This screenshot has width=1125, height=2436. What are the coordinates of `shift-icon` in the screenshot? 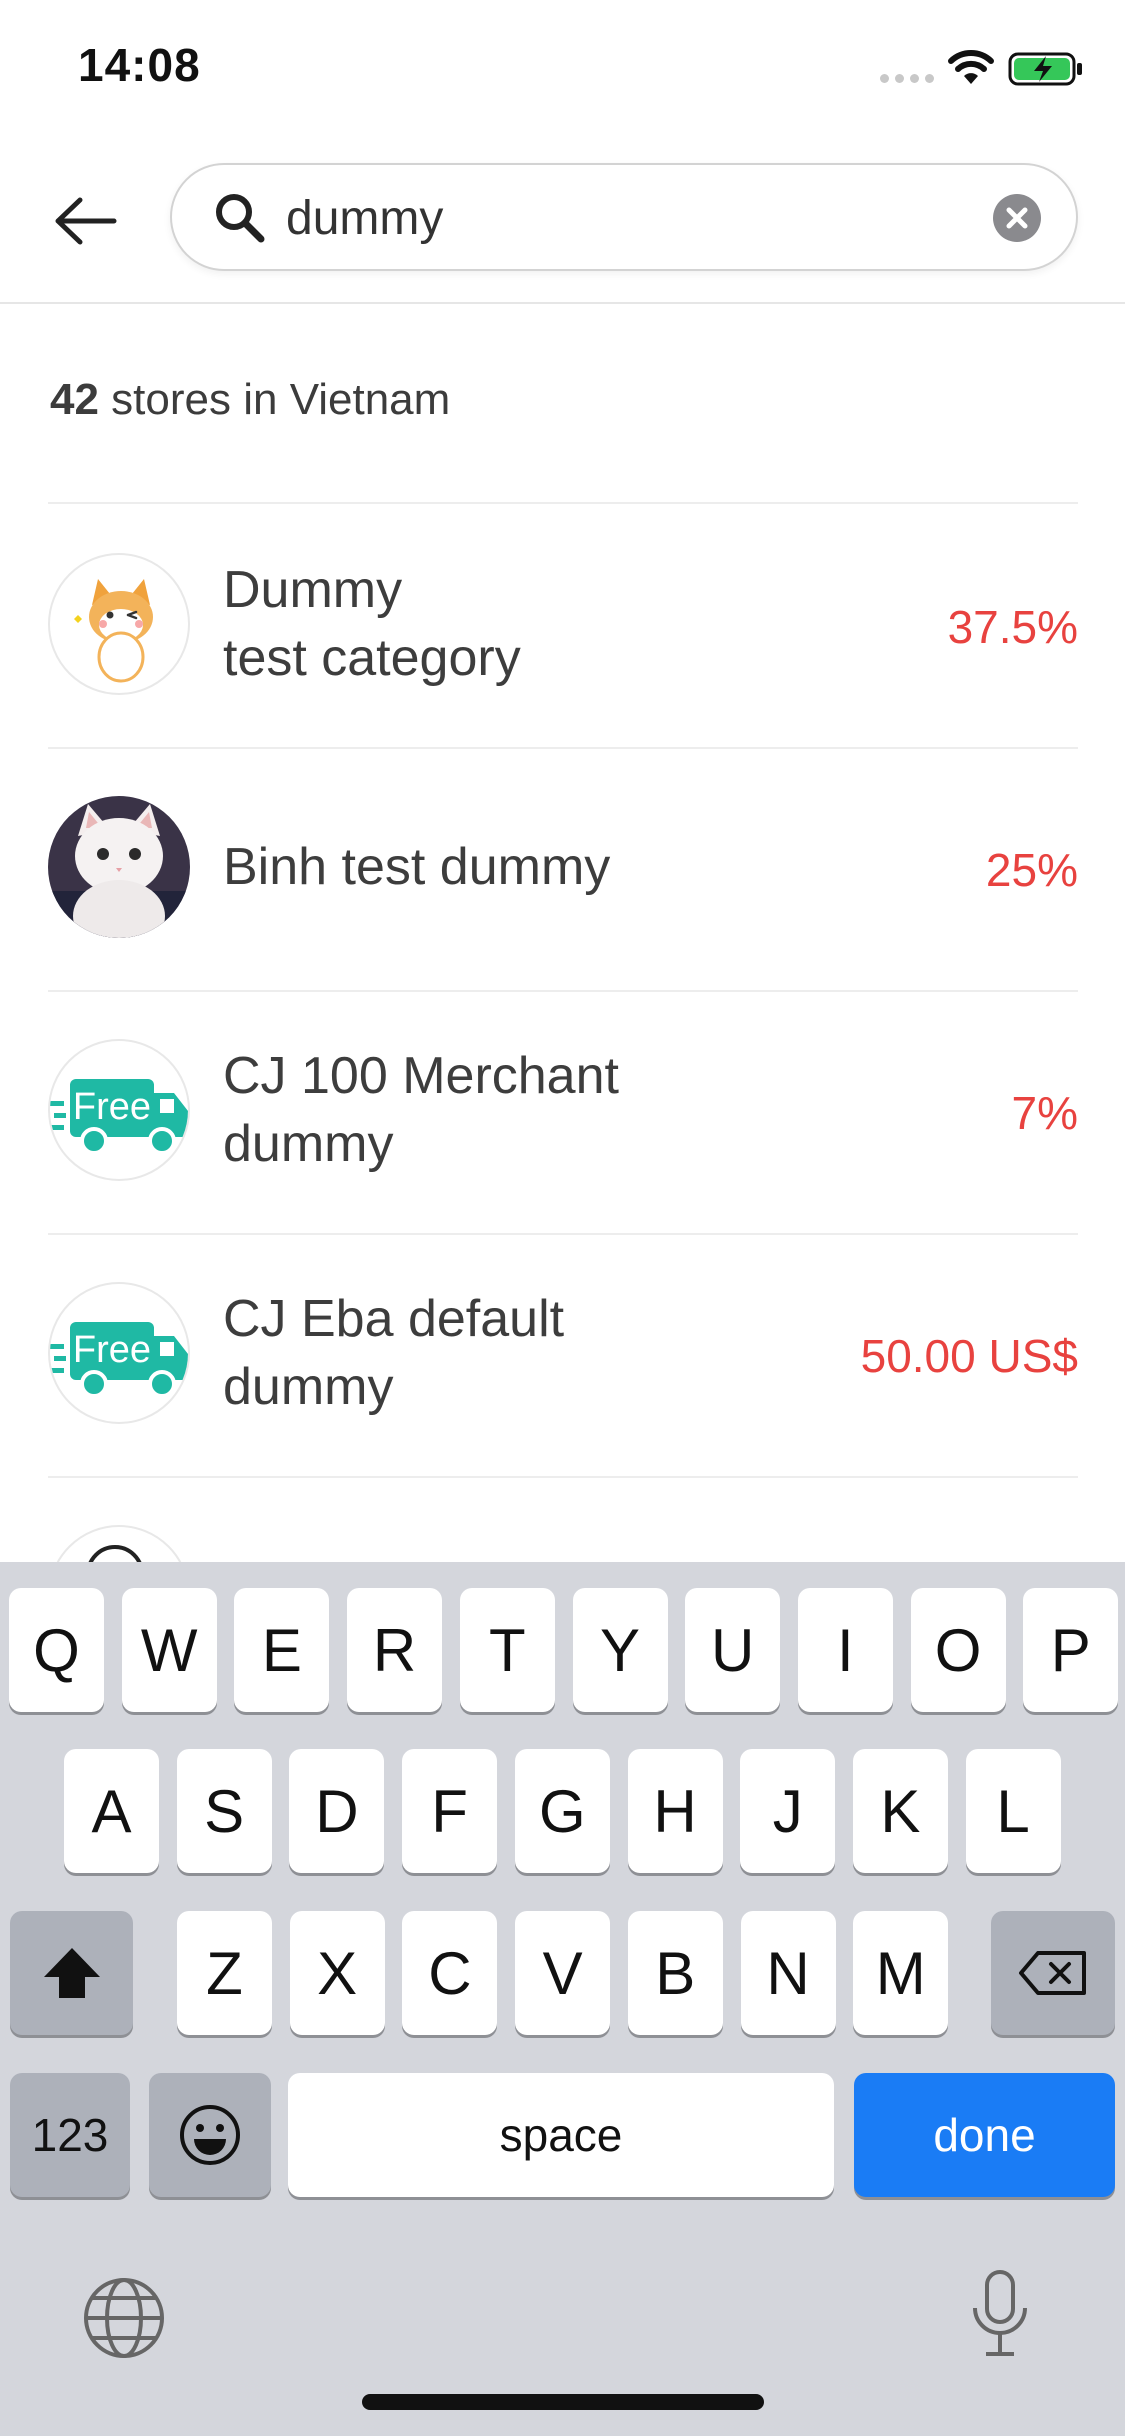 It's located at (71, 1973).